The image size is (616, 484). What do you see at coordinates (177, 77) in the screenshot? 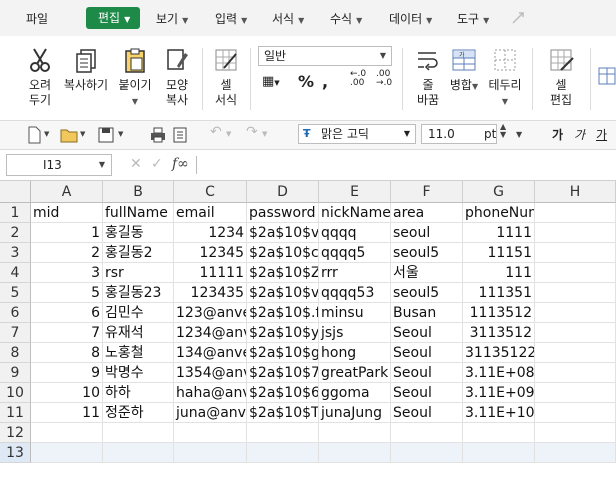
I see `format-painter-button: 모양 복사` at bounding box center [177, 77].